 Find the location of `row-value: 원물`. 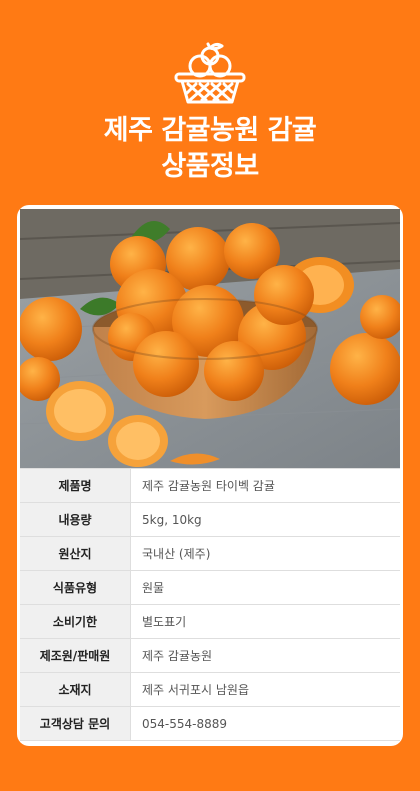

row-value: 원물 is located at coordinates (153, 588).